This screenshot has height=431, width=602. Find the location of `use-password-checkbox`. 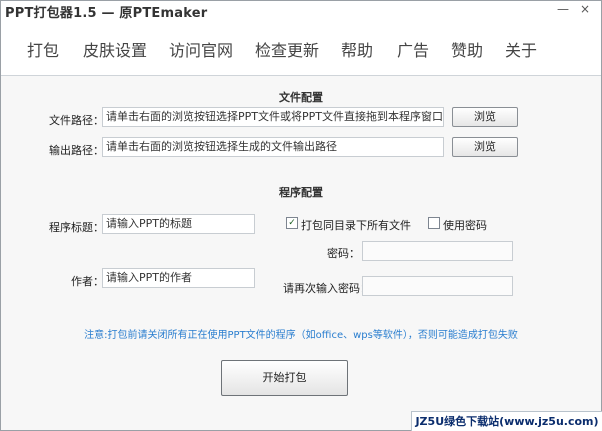

use-password-checkbox is located at coordinates (434, 223).